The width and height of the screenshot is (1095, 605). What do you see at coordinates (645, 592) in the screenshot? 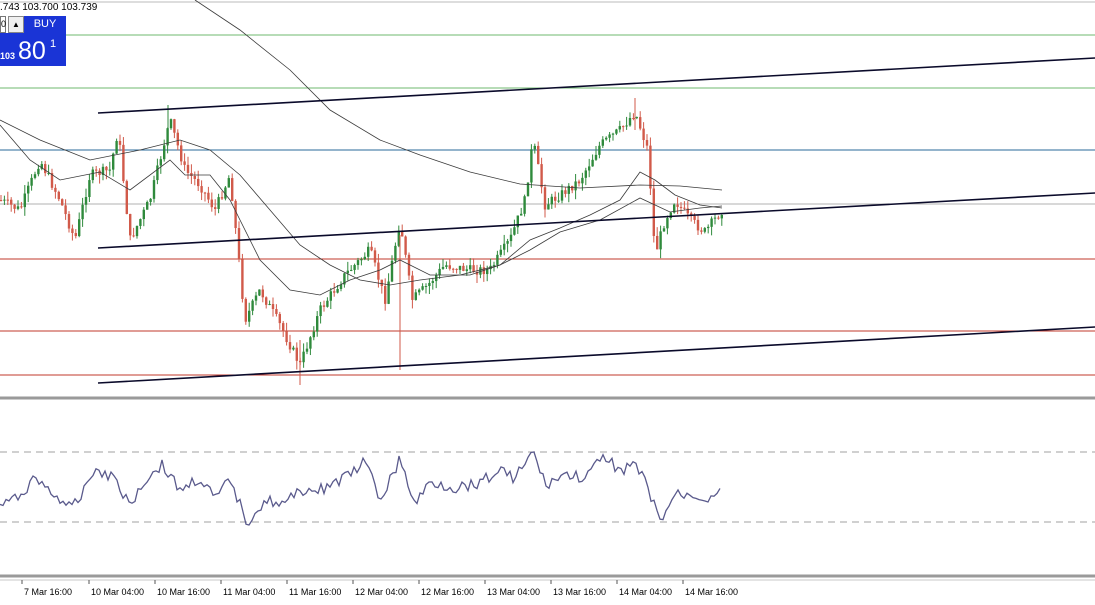
I see `time-axis-label: 14 Mar 04:00` at bounding box center [645, 592].